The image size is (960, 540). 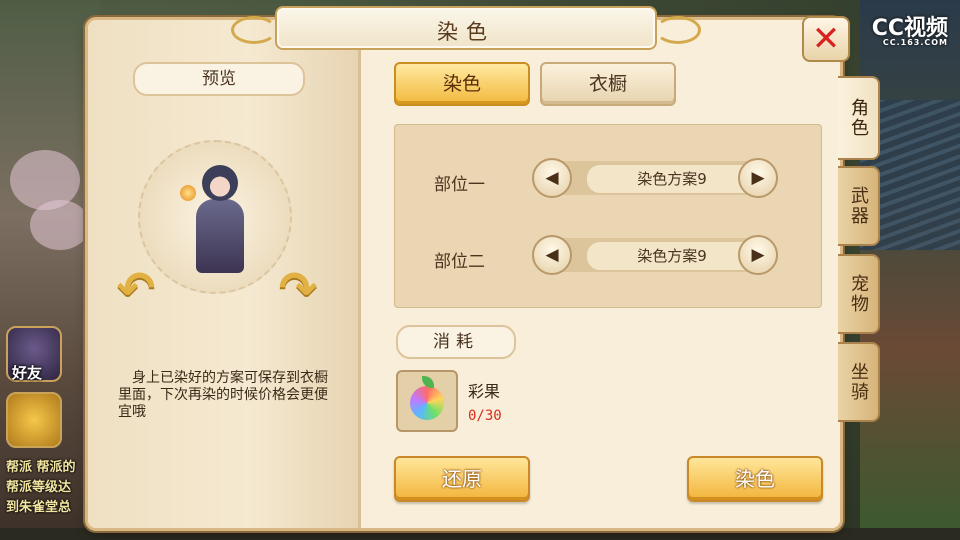 What do you see at coordinates (223, 395) in the screenshot?
I see `preview-description: 身上已染好的方案可保存到衣橱里面，下次再染的时候价格会更便宜哦` at bounding box center [223, 395].